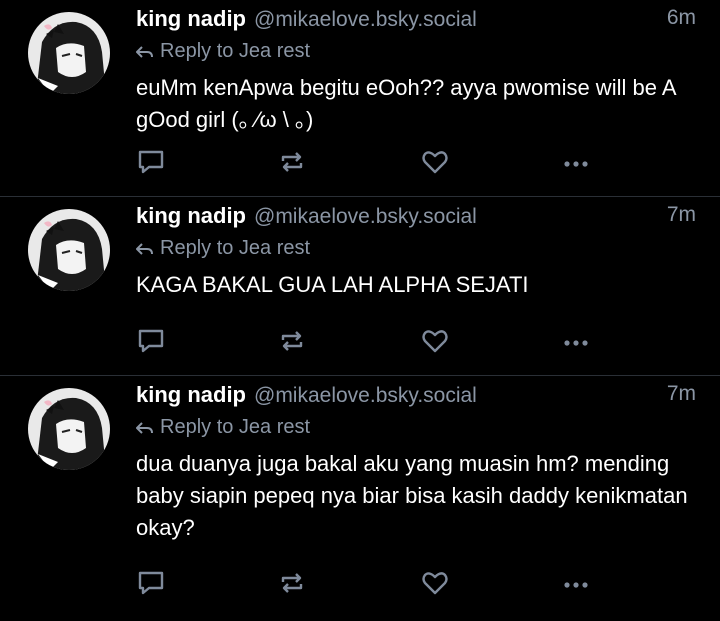 This screenshot has height=621, width=720. I want to click on post-text: KAGA BAKAL GUA LAH ALPHA SEJATI, so click(332, 284).